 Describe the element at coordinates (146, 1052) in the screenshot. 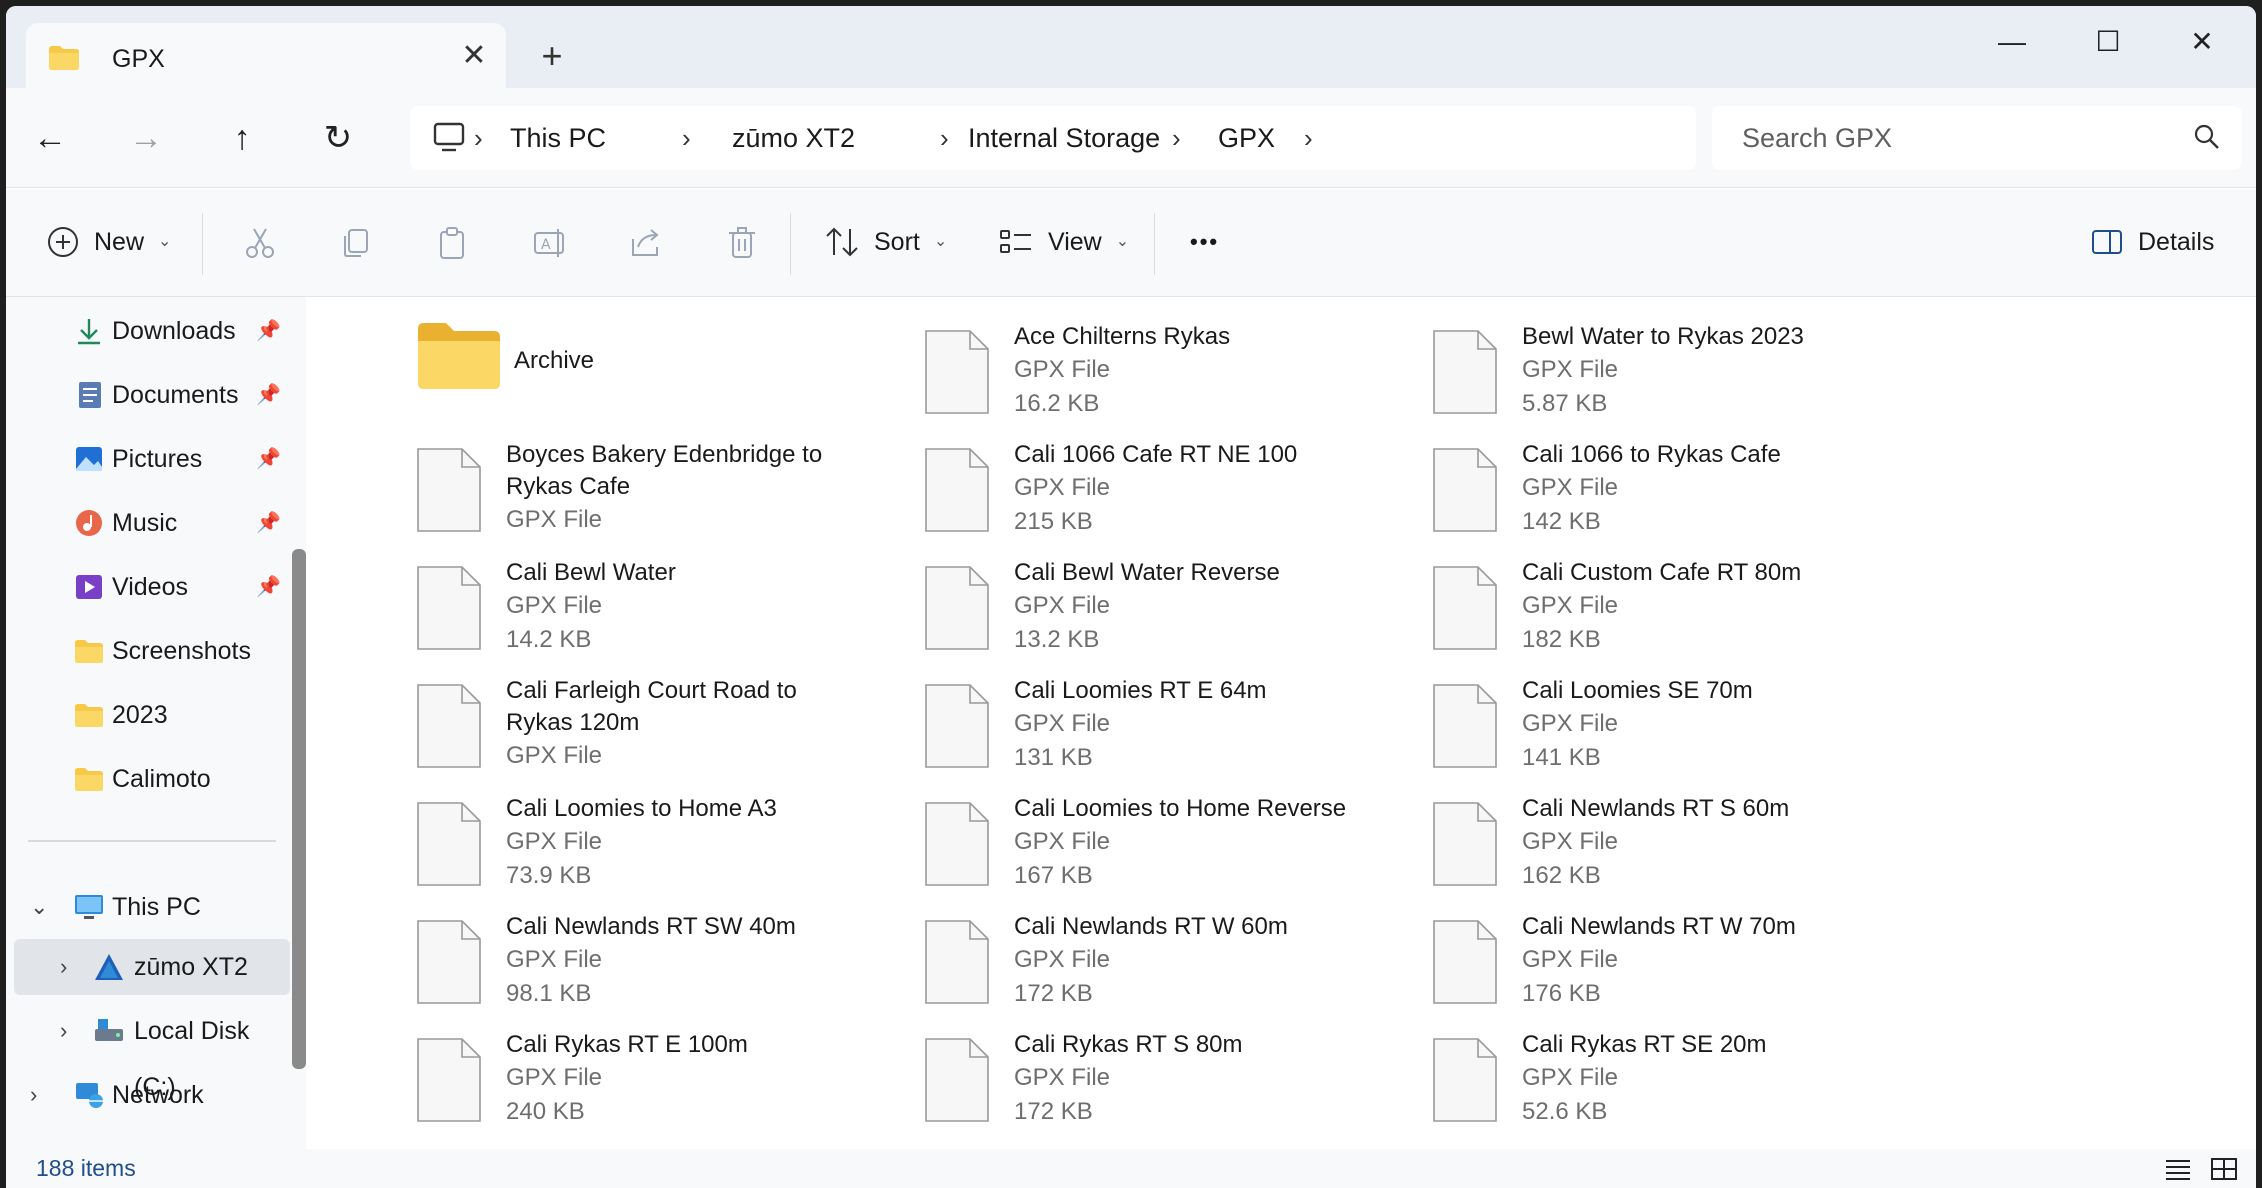

I see `sidebar-item-local-disk: › Local Disk (C:)` at that location.